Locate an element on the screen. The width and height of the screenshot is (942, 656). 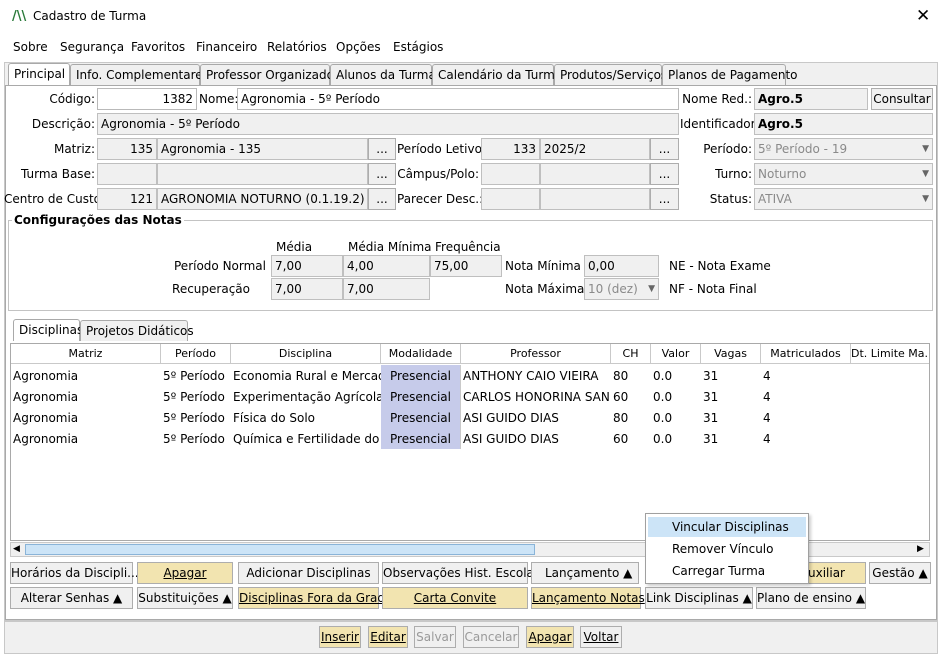
pn-frequencia-field: 75,00 is located at coordinates (466, 266).